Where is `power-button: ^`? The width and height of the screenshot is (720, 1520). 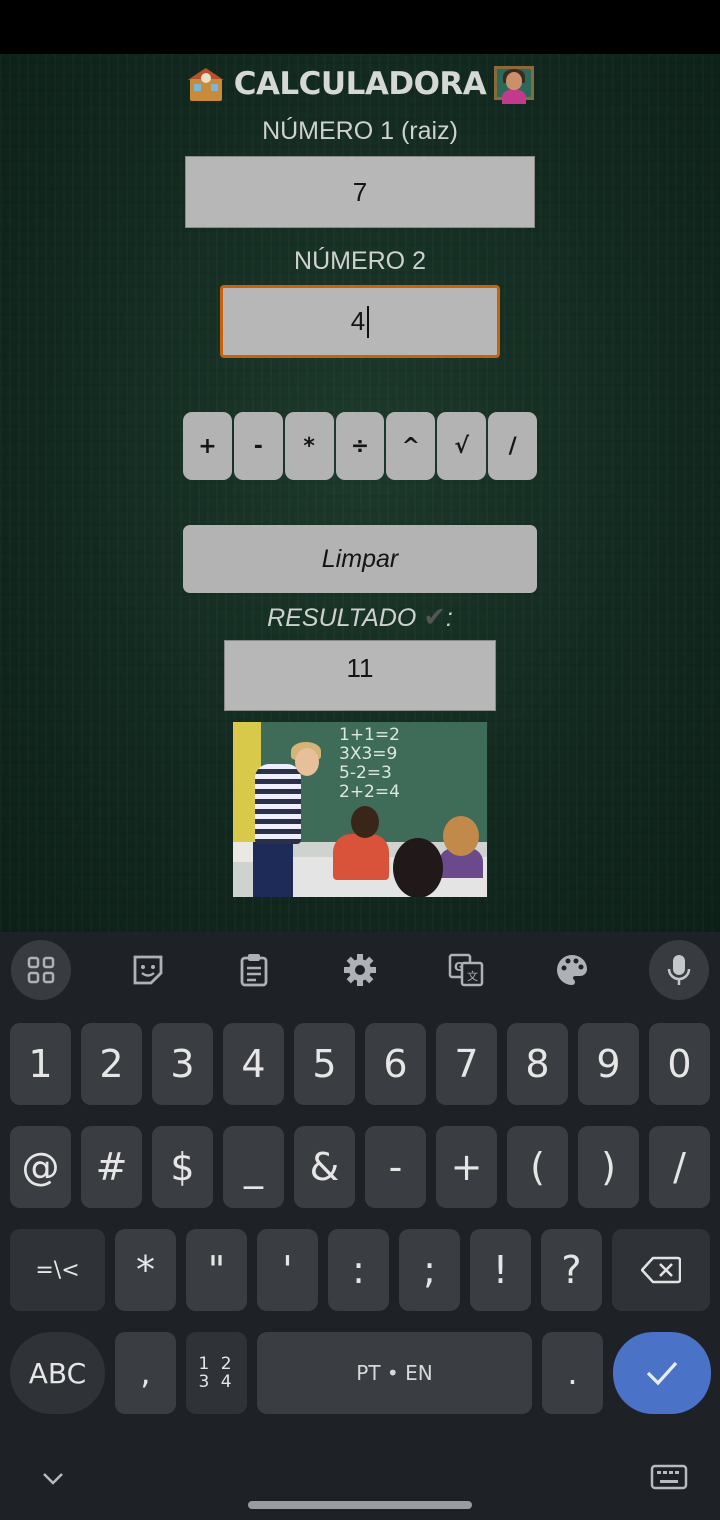 power-button: ^ is located at coordinates (411, 446).